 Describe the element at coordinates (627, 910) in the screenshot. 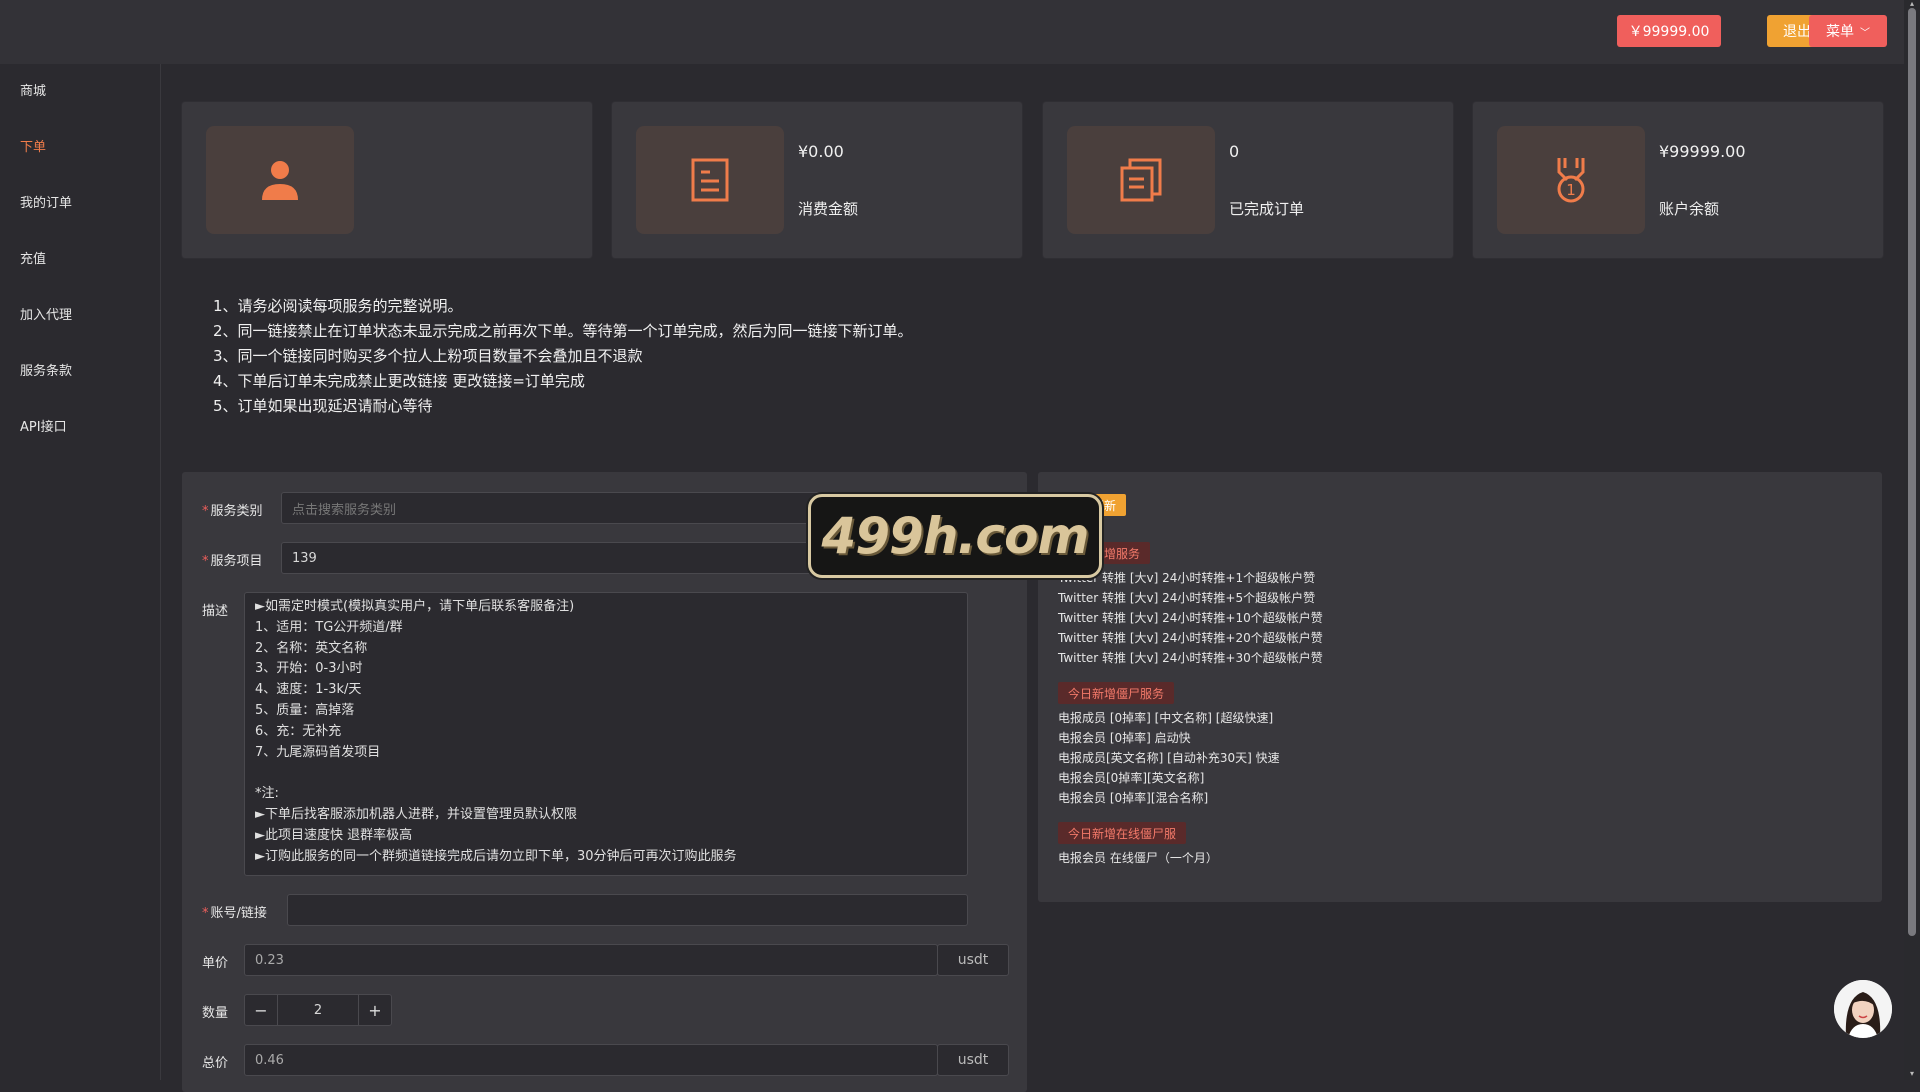

I see `account-link-input` at that location.